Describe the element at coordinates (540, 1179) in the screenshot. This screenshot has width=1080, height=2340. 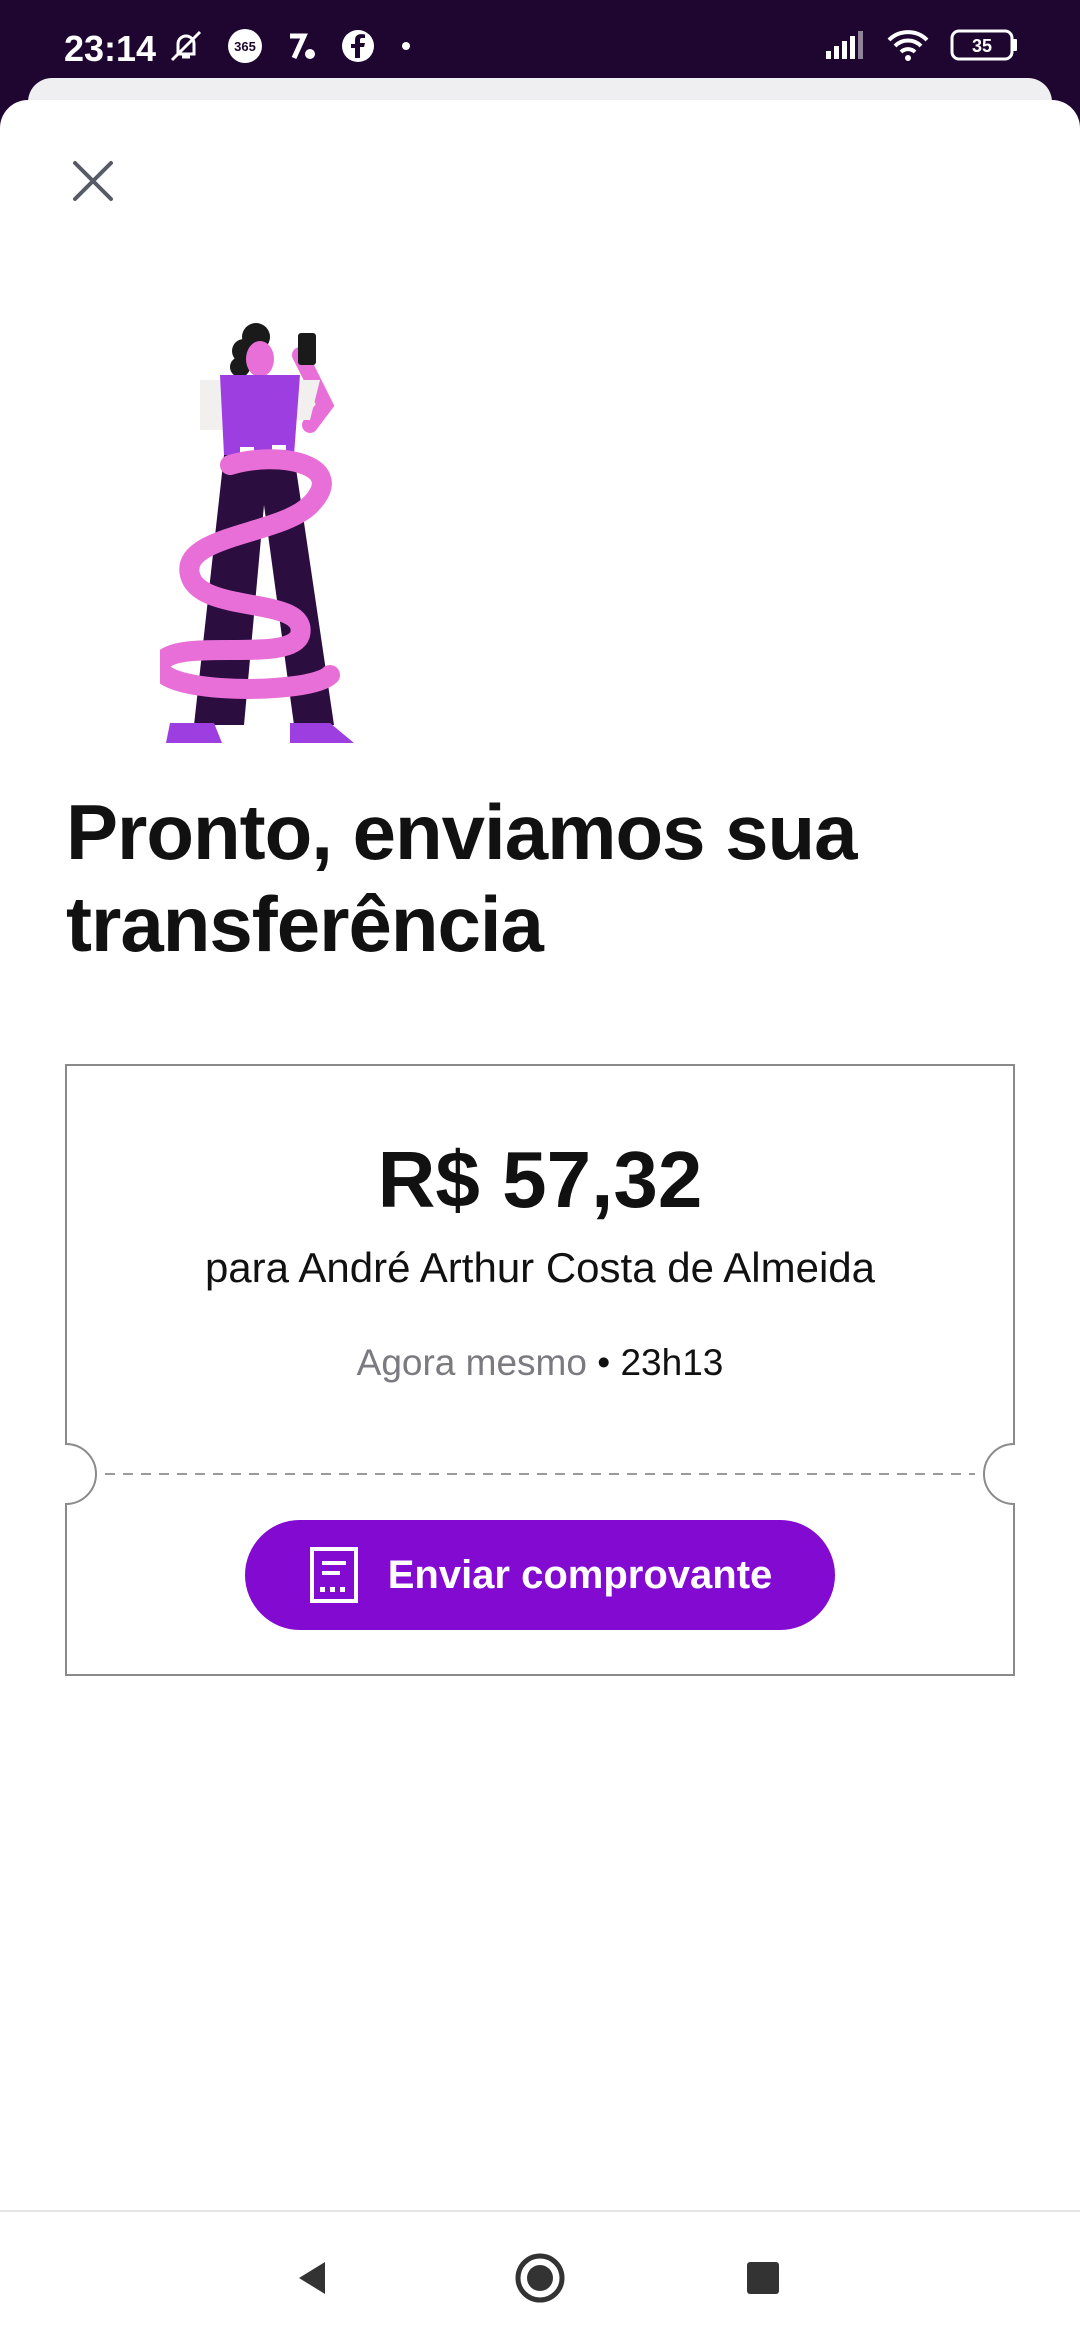
I see `transfer-amount: R$ 57,32` at that location.